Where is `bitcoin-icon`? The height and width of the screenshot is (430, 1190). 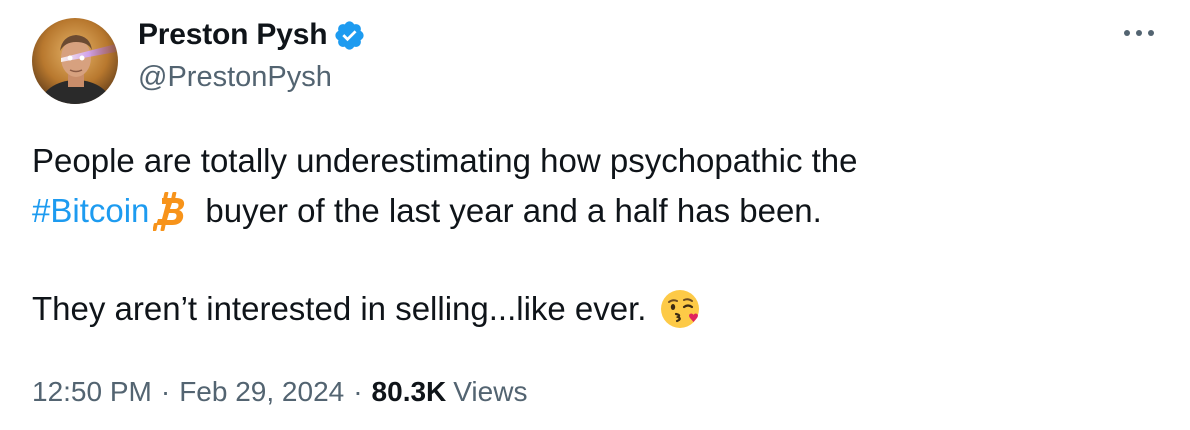 bitcoin-icon is located at coordinates (170, 211).